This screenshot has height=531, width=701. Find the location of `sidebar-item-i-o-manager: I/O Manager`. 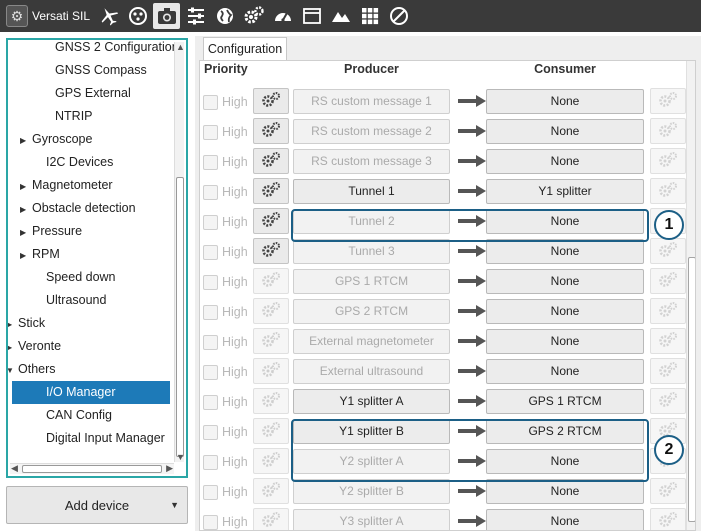

sidebar-item-i-o-manager: I/O Manager is located at coordinates (91, 392).